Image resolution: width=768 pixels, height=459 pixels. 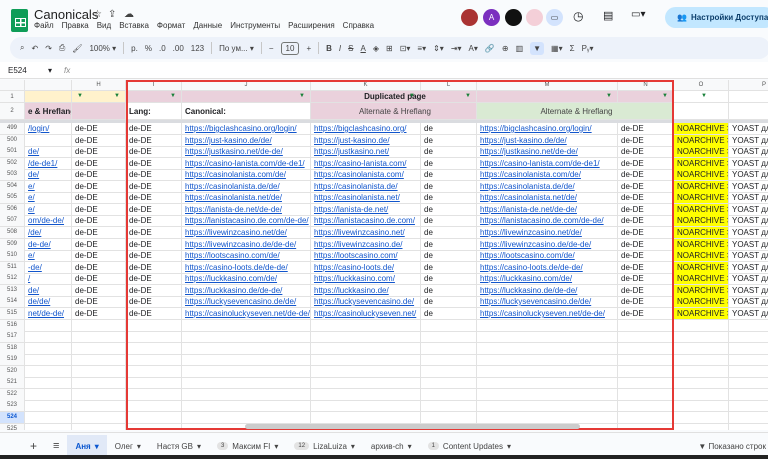 I want to click on menu-item: Правка, so click(x=75, y=25).